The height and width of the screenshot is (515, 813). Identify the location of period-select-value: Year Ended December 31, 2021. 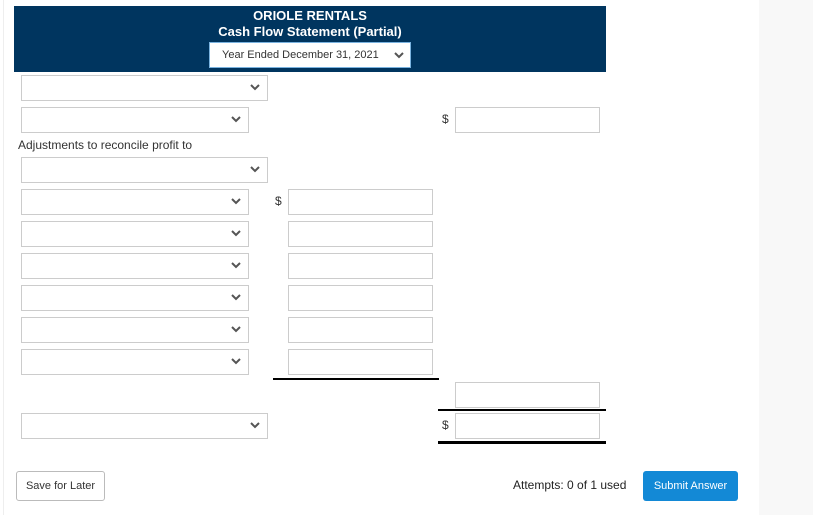
(300, 55).